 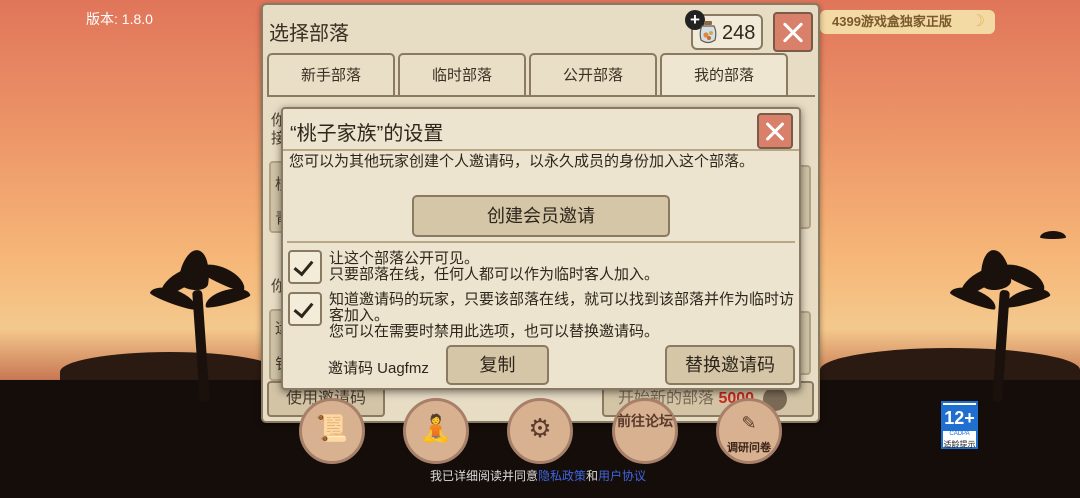 I want to click on settings-button: ⚙, so click(x=540, y=431).